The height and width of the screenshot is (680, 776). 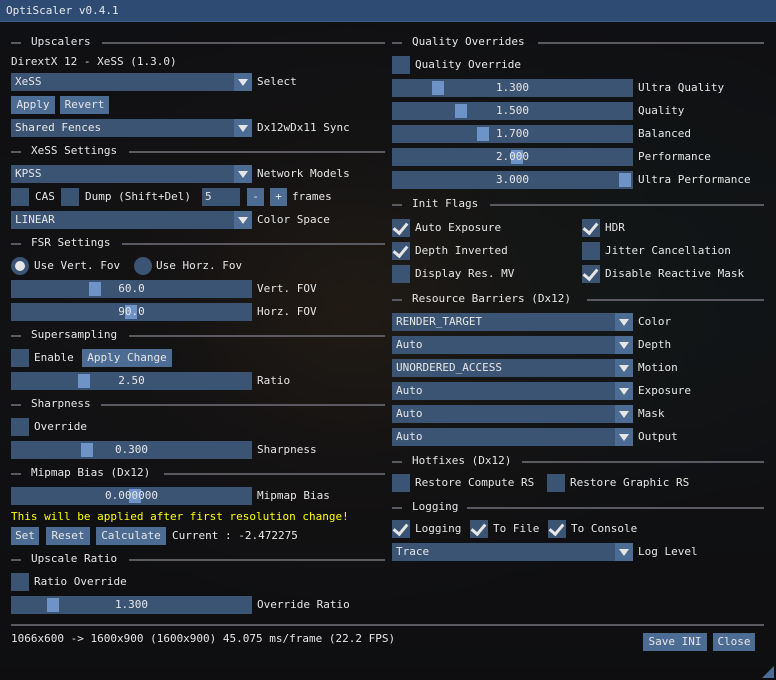 I want to click on reset-button: Reset, so click(x=68, y=536).